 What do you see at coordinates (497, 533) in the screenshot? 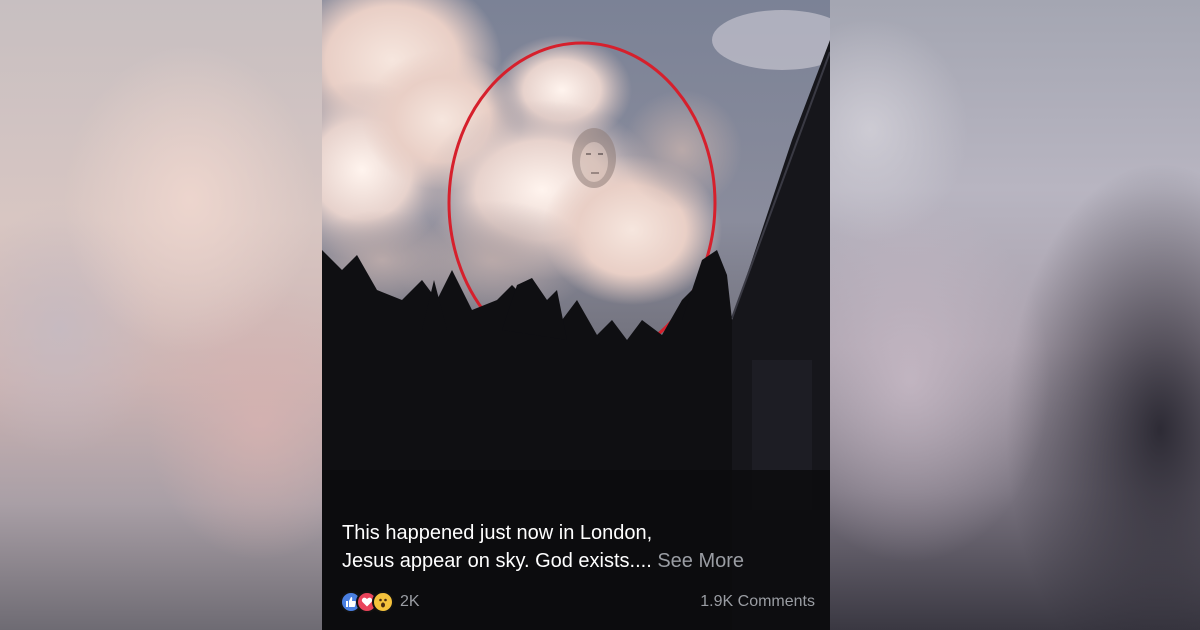
I see `caption-line-1: This happened just now in London,` at bounding box center [497, 533].